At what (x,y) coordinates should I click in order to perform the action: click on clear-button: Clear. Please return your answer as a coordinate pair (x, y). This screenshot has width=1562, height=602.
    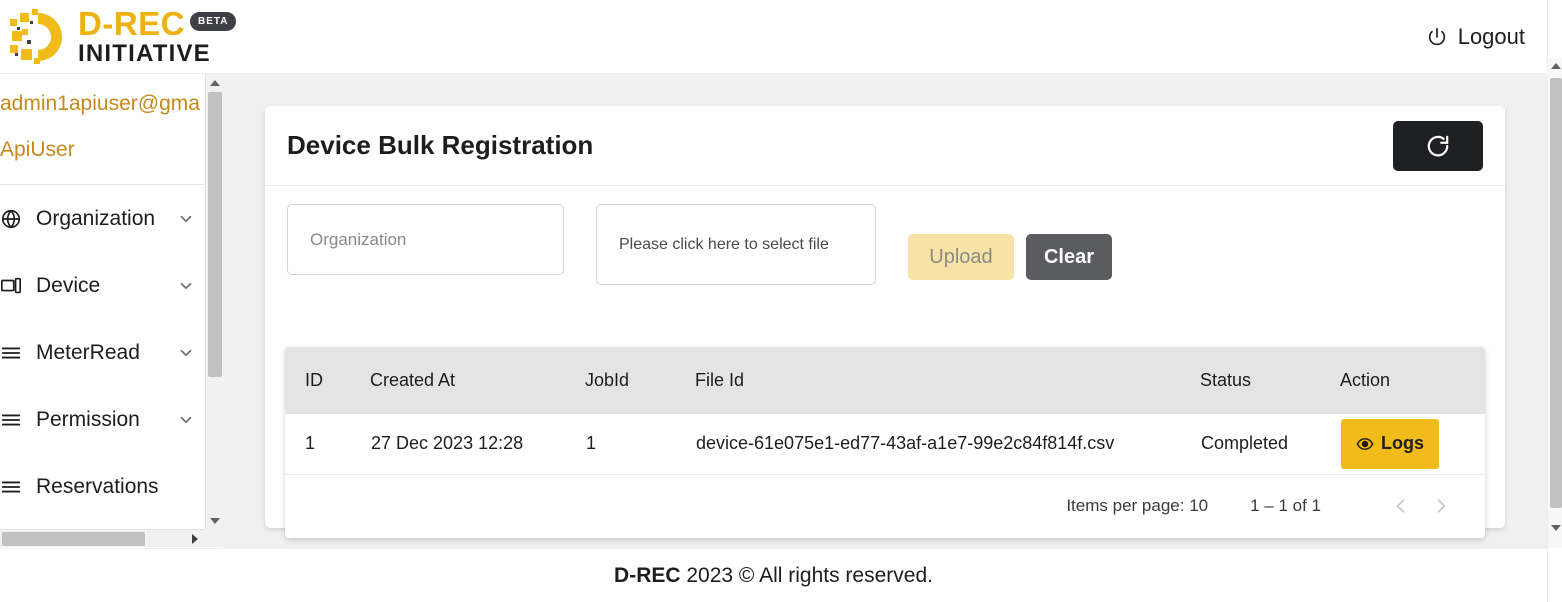
    Looking at the image, I should click on (1069, 257).